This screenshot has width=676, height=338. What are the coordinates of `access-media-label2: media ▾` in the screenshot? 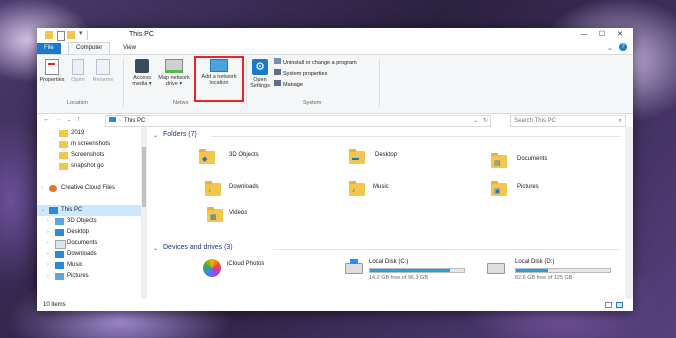 It's located at (142, 84).